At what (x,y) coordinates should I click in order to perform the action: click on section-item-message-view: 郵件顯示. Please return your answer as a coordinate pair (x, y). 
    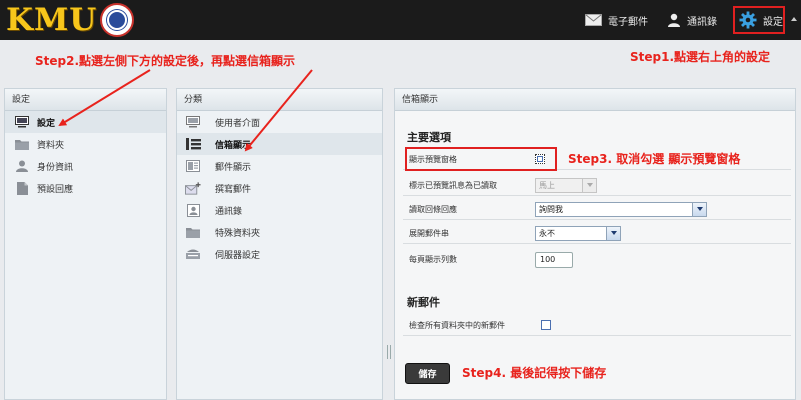
    Looking at the image, I should click on (279, 166).